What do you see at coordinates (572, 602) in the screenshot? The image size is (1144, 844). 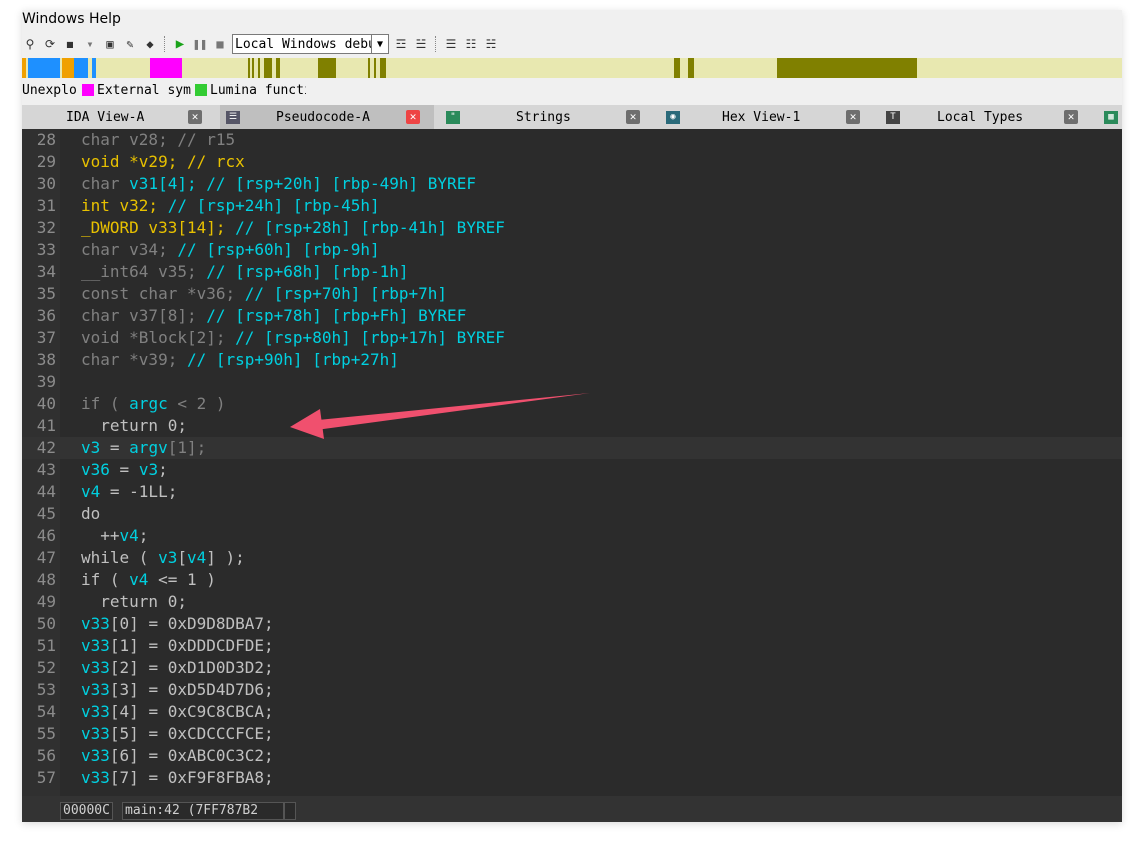 I see `code-line: 49 return 0;` at bounding box center [572, 602].